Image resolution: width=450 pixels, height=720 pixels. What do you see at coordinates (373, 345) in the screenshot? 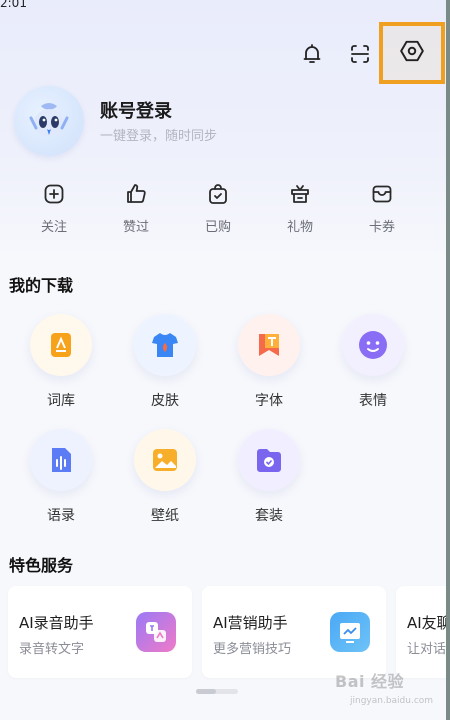
I see `emoji-icon` at bounding box center [373, 345].